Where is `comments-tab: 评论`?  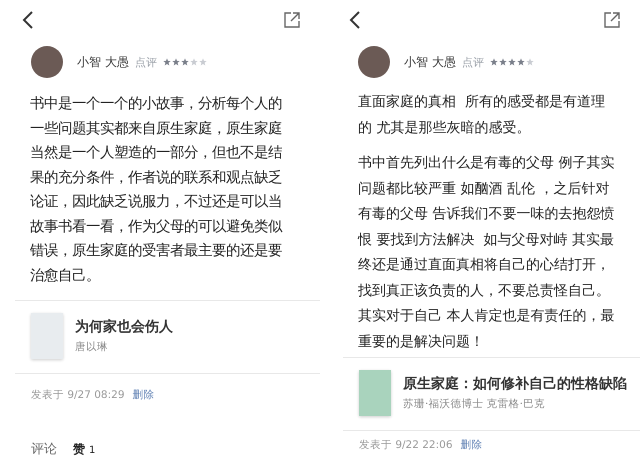
comments-tab: 评论 is located at coordinates (44, 449).